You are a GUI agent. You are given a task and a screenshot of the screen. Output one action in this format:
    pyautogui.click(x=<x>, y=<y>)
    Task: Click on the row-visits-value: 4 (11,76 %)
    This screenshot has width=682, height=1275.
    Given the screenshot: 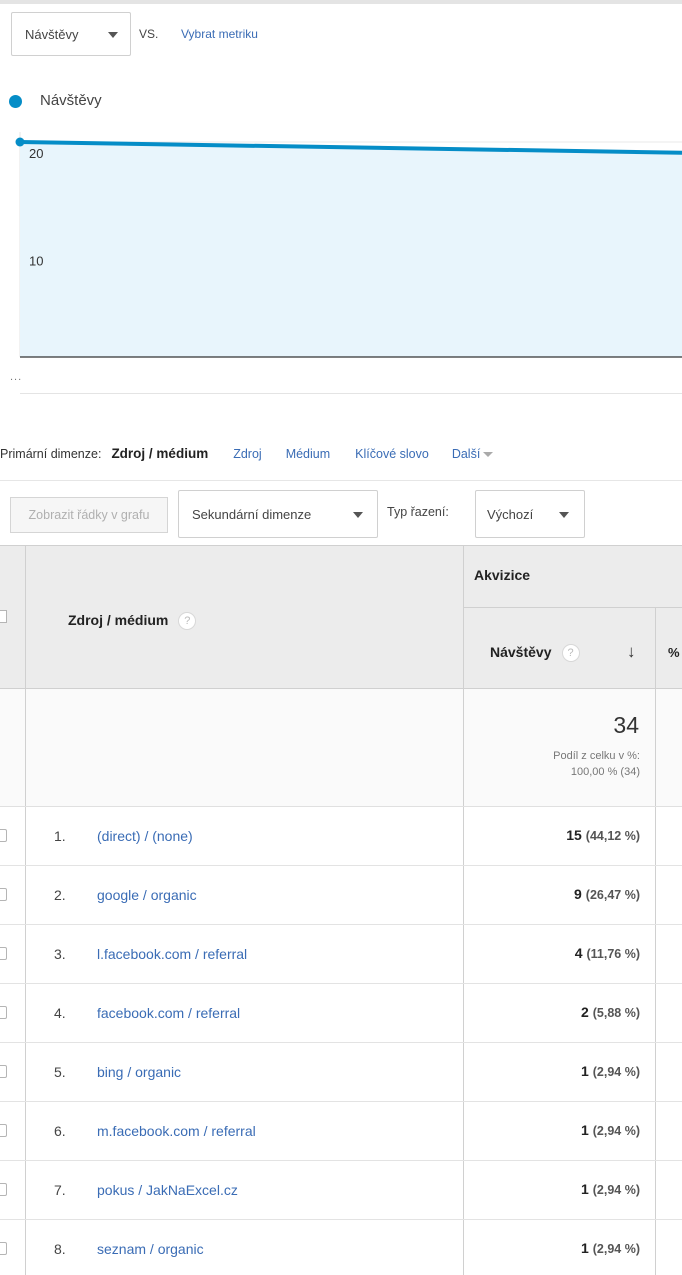 What is the action you would take?
    pyautogui.click(x=607, y=953)
    